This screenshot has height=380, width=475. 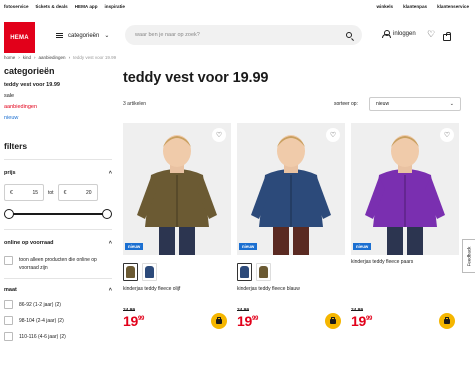 What do you see at coordinates (41, 320) in the screenshot?
I see `size-option-label: 98-104 (2-4 jaar) (2)` at bounding box center [41, 320].